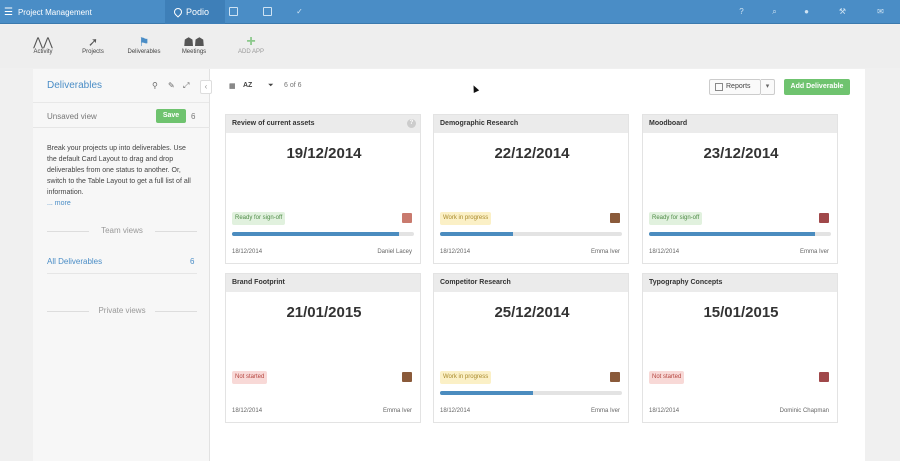 The width and height of the screenshot is (900, 461). Describe the element at coordinates (193, 116) in the screenshot. I see `view-count: 6` at that location.